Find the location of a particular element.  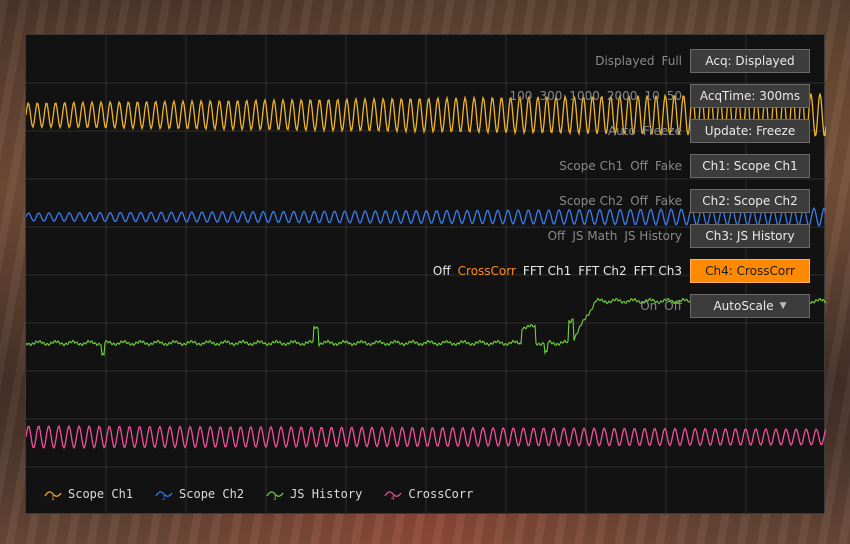

option-list: Off CrossCorr FFT Ch1 FFT Ch2 FFT Ch3 is located at coordinates (557, 271).